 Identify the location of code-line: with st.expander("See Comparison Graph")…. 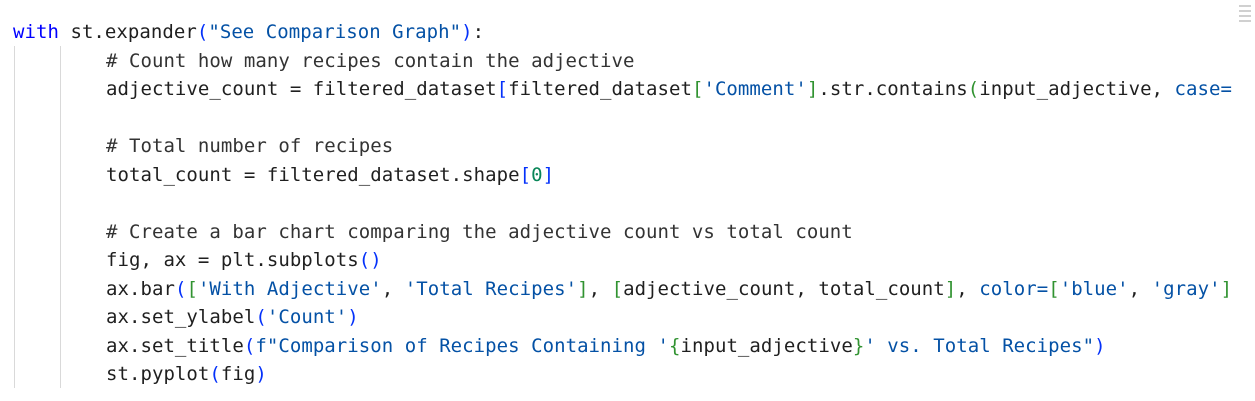
(248, 32).